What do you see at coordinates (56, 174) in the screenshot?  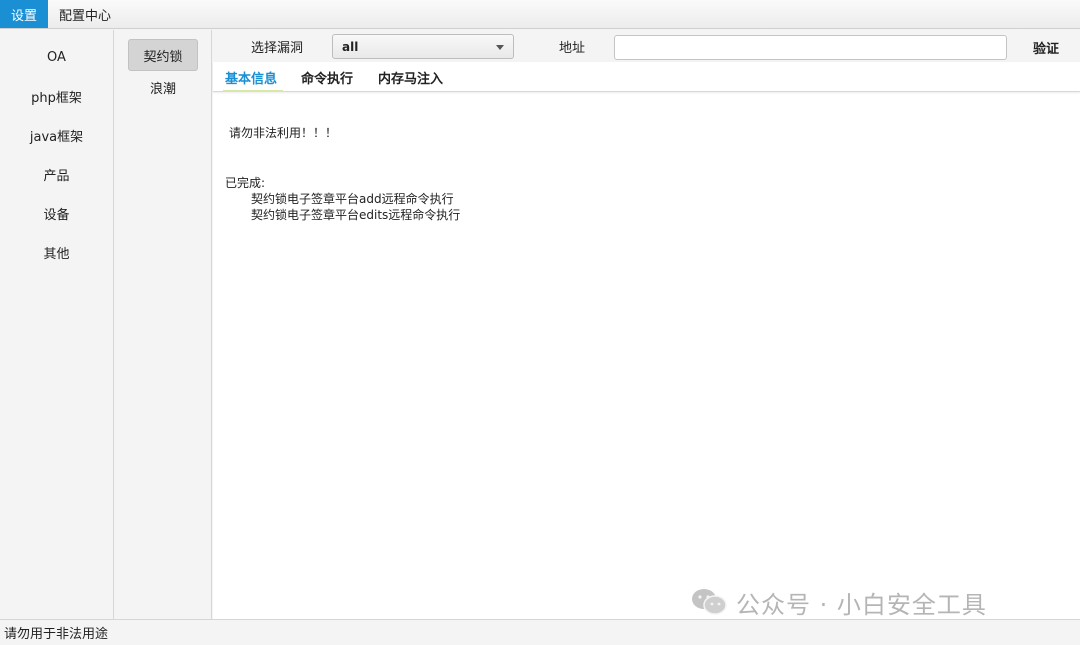 I see `category-item-product: 产品` at bounding box center [56, 174].